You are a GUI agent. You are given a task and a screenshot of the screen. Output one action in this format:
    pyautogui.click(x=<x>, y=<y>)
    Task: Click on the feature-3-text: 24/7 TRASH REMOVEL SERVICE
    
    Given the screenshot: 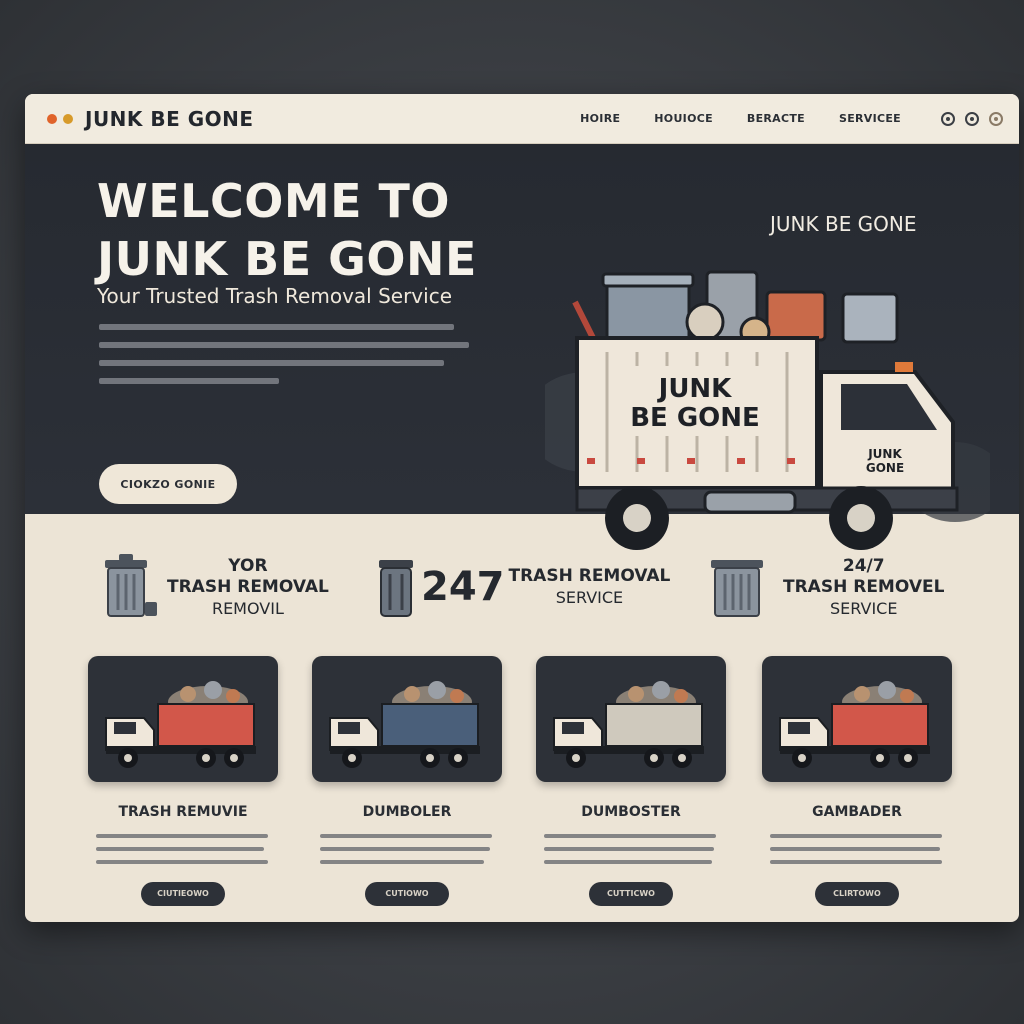 What is the action you would take?
    pyautogui.click(x=863, y=587)
    